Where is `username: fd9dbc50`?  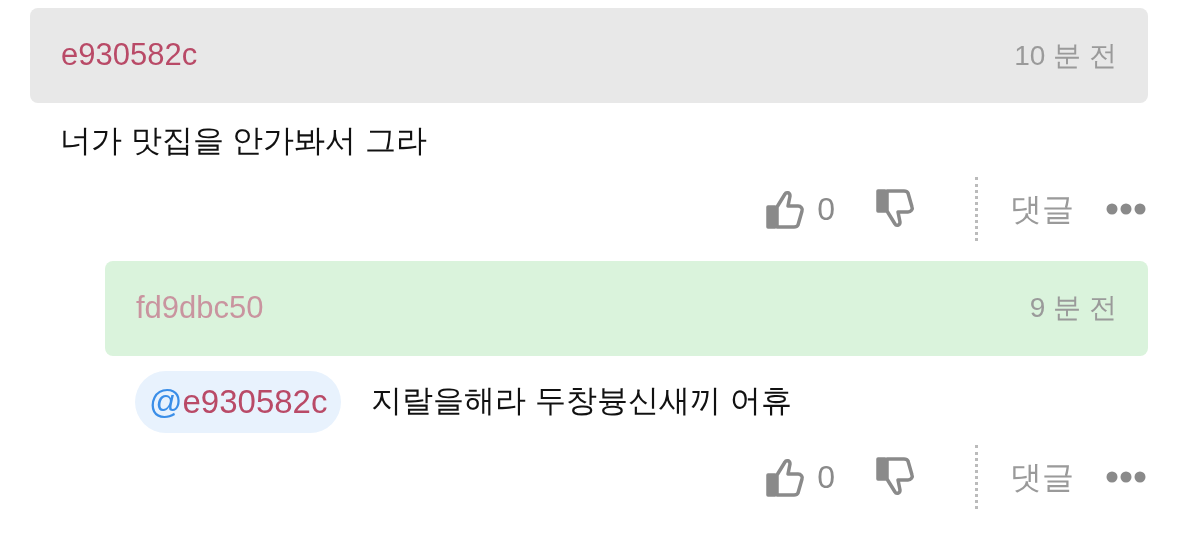
username: fd9dbc50 is located at coordinates (200, 308).